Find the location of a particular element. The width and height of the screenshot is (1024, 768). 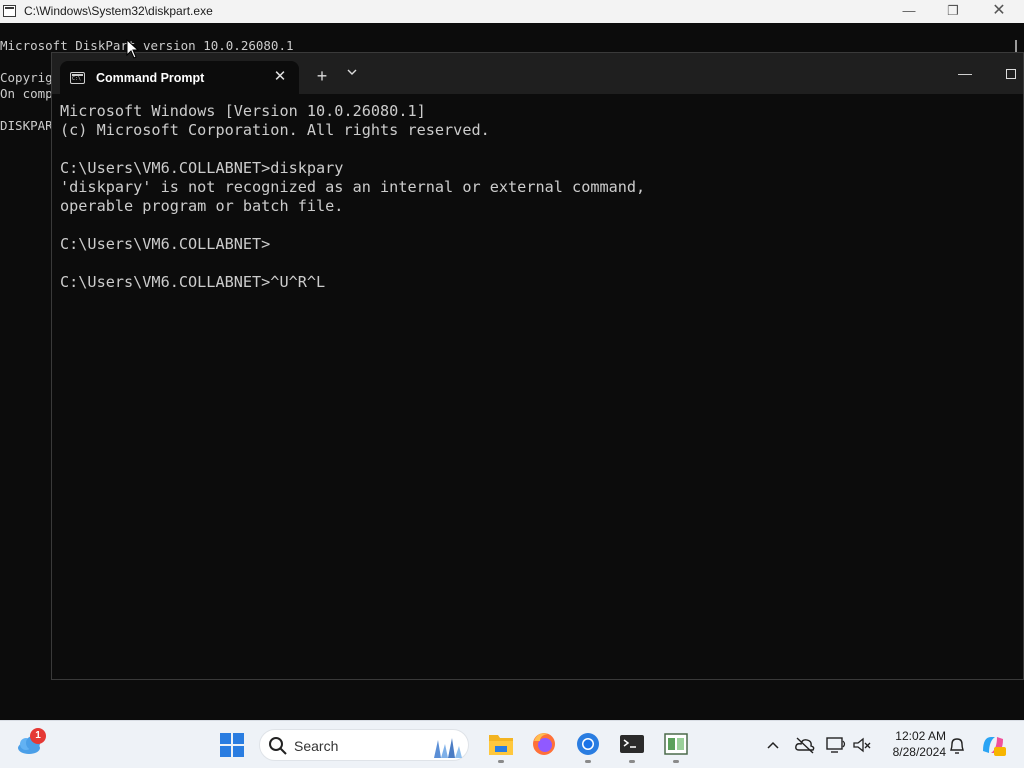

minimize-button: — is located at coordinates (909, 11).